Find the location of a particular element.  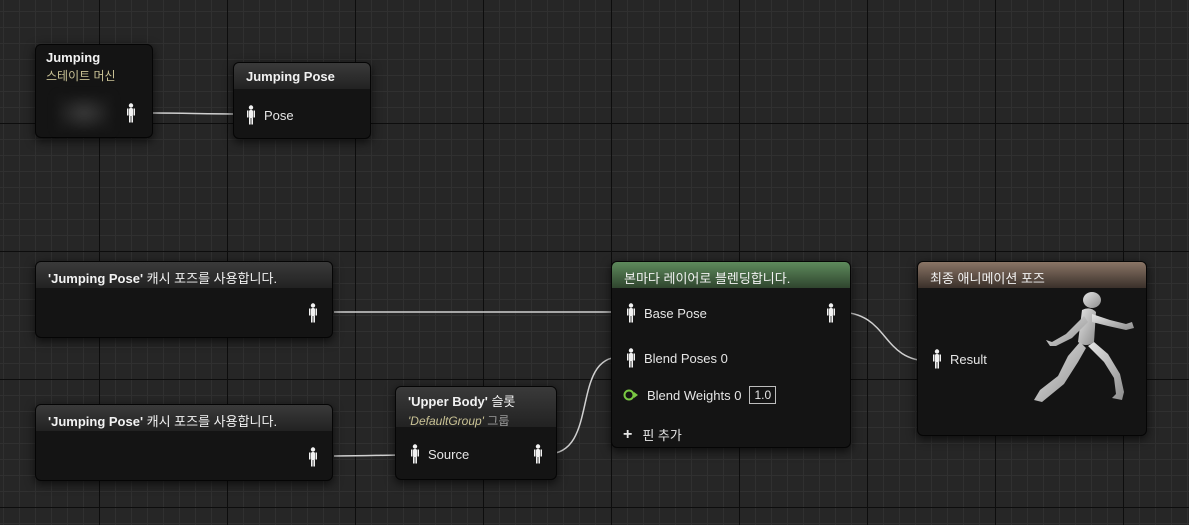

blend-weights-label: Blend Weights 0 is located at coordinates (694, 395).